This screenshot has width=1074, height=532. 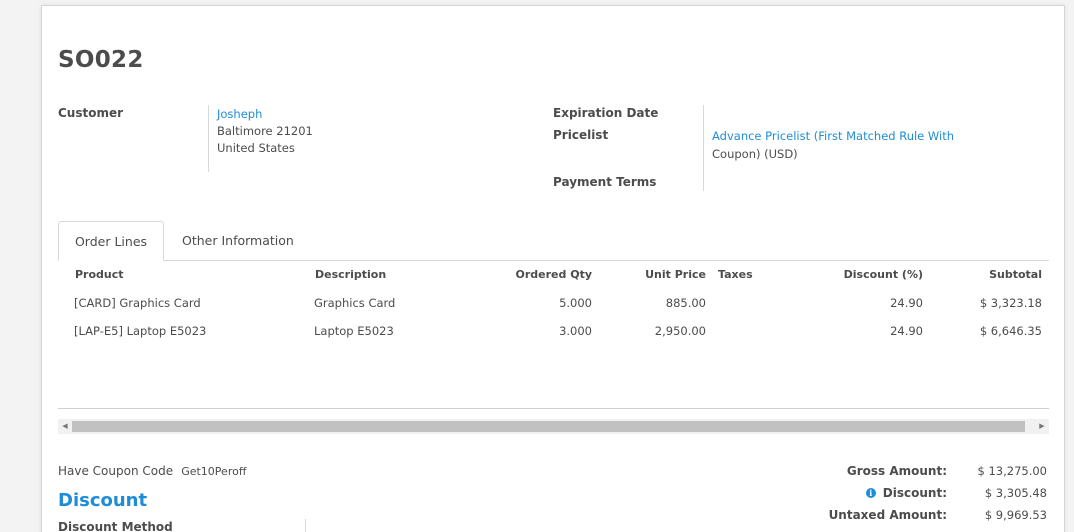 What do you see at coordinates (703, 148) in the screenshot?
I see `right-fields-separator` at bounding box center [703, 148].